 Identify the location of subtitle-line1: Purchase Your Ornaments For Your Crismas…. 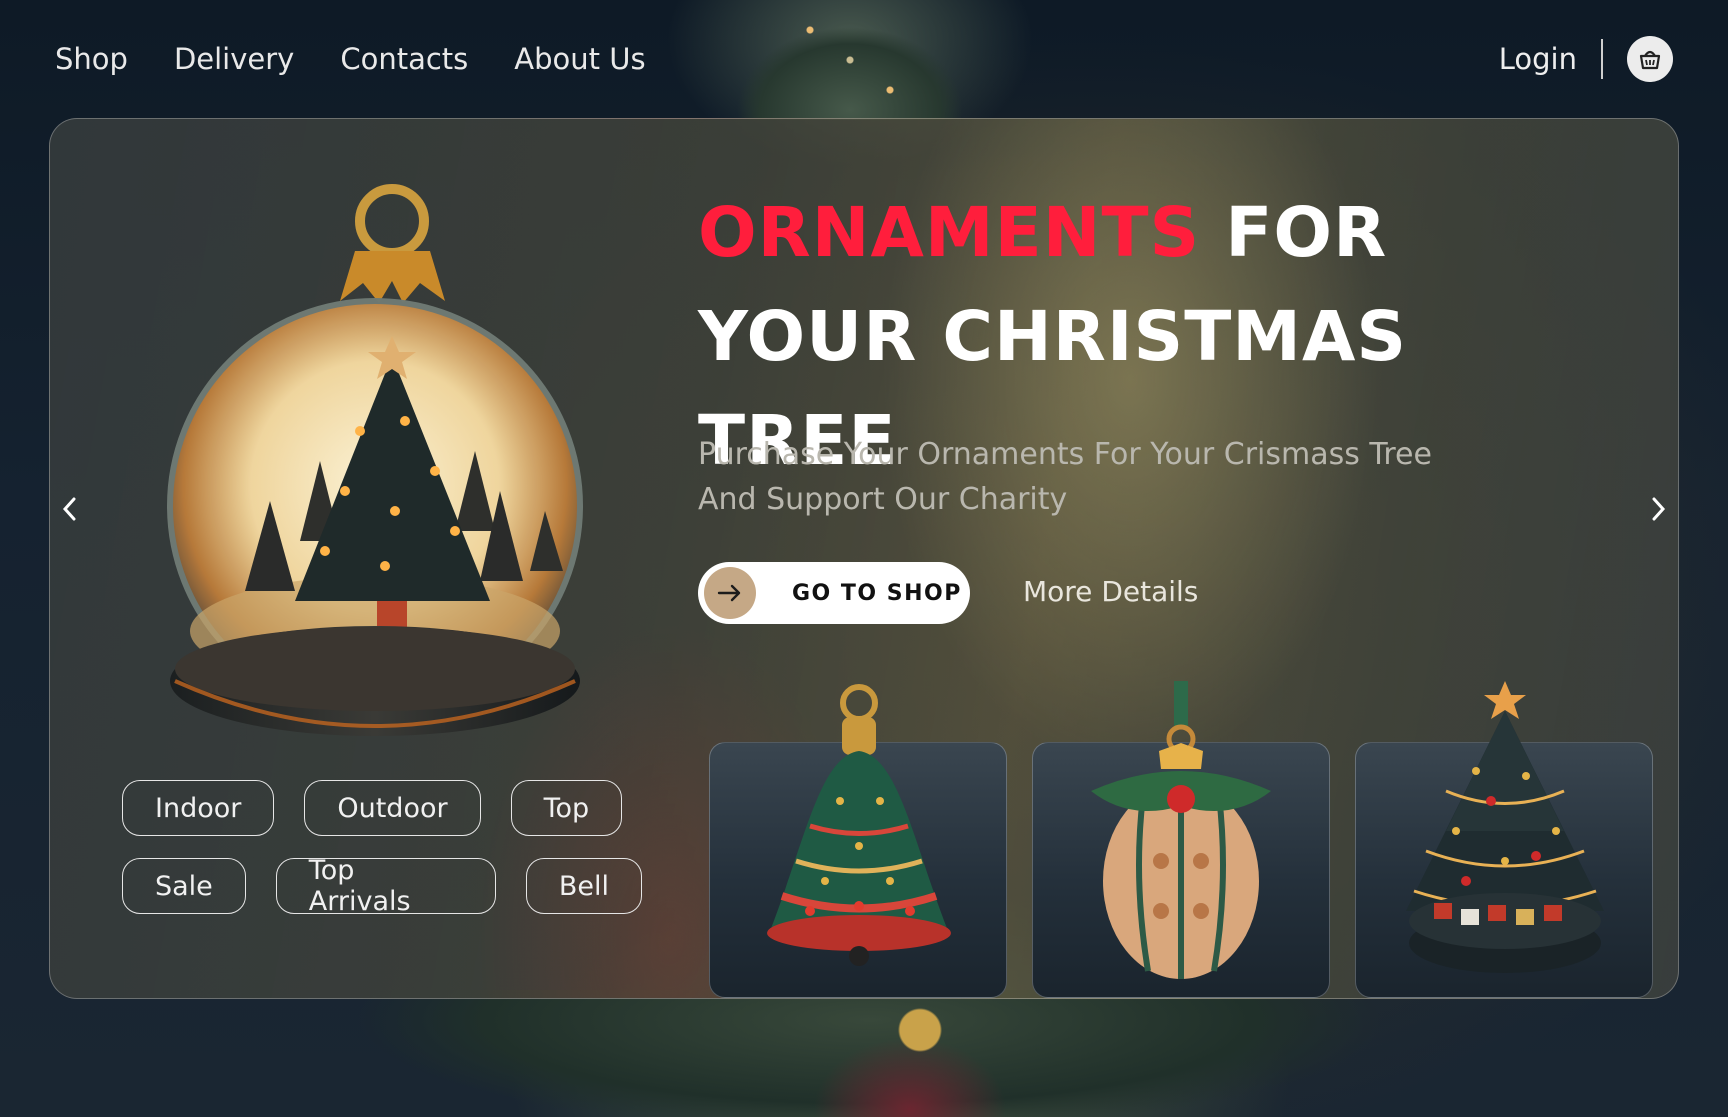
(1065, 454).